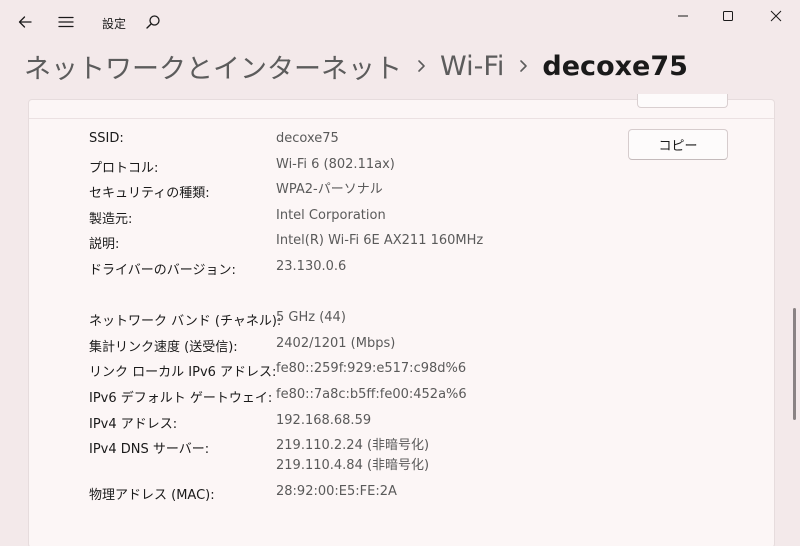 This screenshot has height=546, width=800. Describe the element at coordinates (152, 495) in the screenshot. I see `mac-address-label: 物理アドレス (MAC):` at that location.